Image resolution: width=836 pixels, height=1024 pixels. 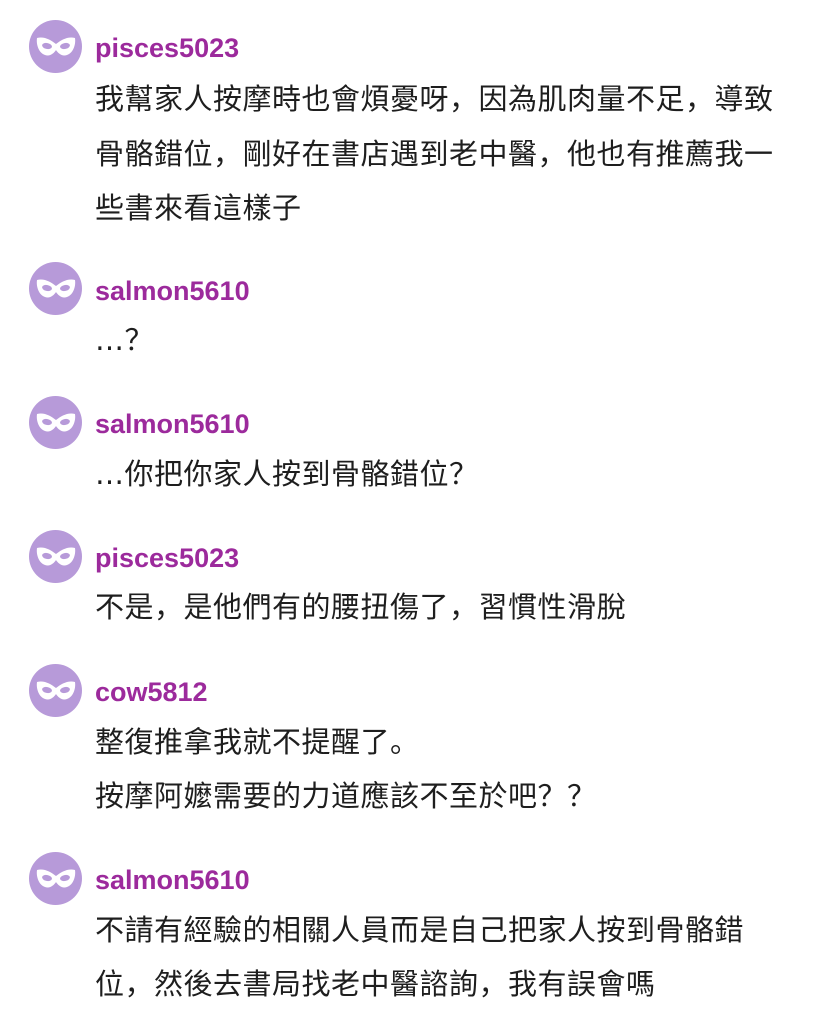 I want to click on comment-text-line: …？, so click(x=125, y=340).